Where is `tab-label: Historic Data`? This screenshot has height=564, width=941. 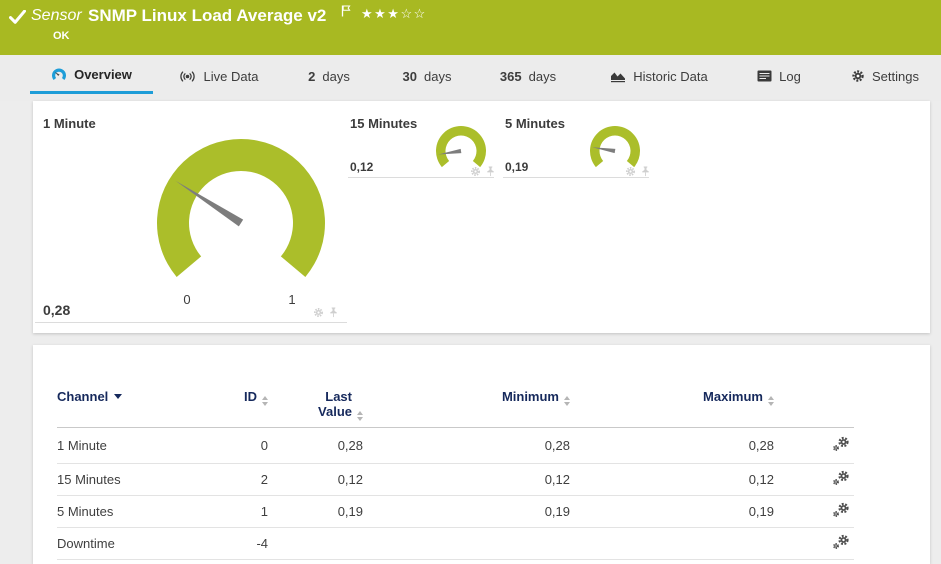 tab-label: Historic Data is located at coordinates (670, 76).